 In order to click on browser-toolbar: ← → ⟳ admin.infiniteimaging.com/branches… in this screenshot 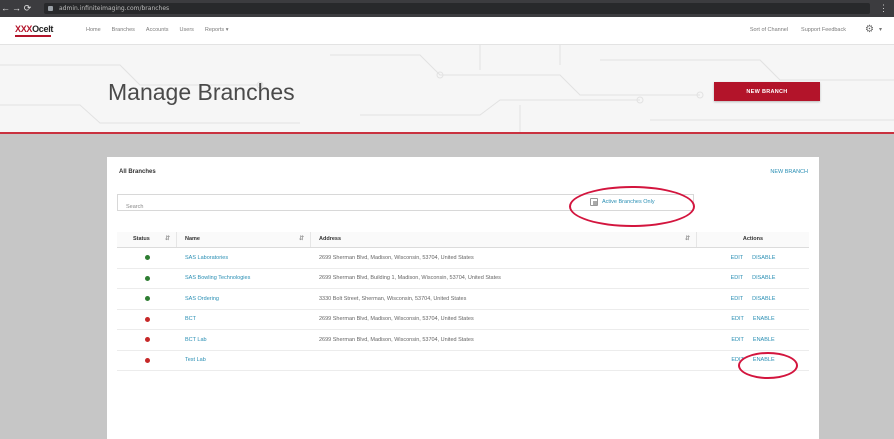, I will do `click(447, 8)`.